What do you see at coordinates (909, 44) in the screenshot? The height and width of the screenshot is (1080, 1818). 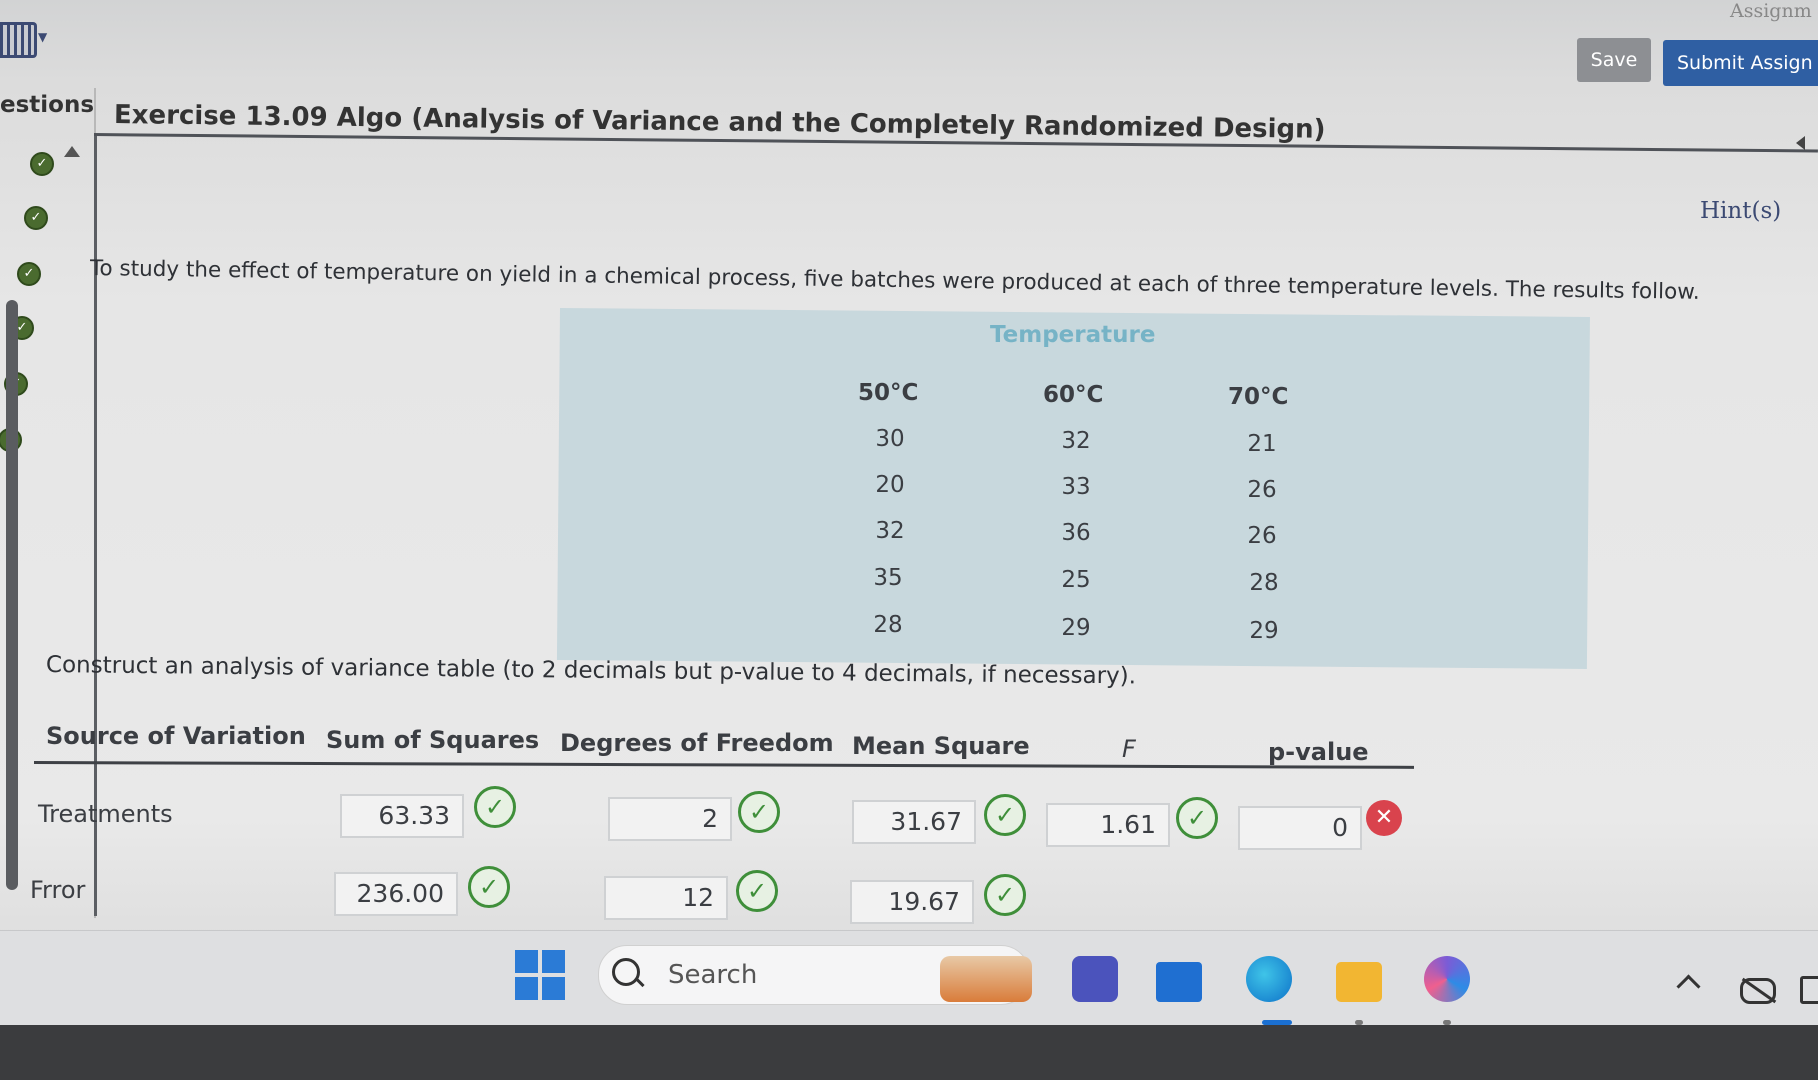 I see `top-toolbar: ▼ Assignm Save Submit Assign` at bounding box center [909, 44].